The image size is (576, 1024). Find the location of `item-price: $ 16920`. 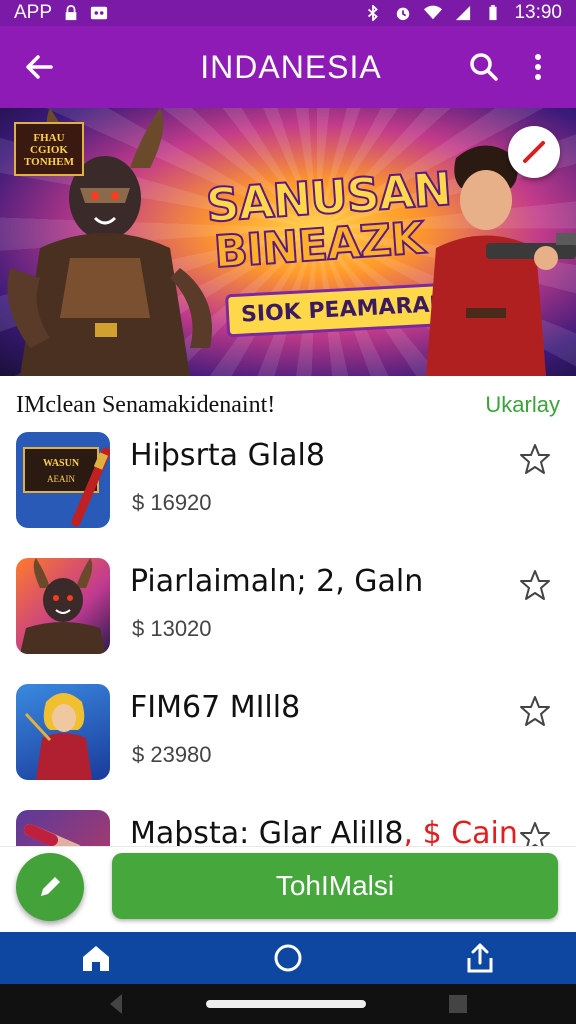

item-price: $ 16920 is located at coordinates (172, 502).